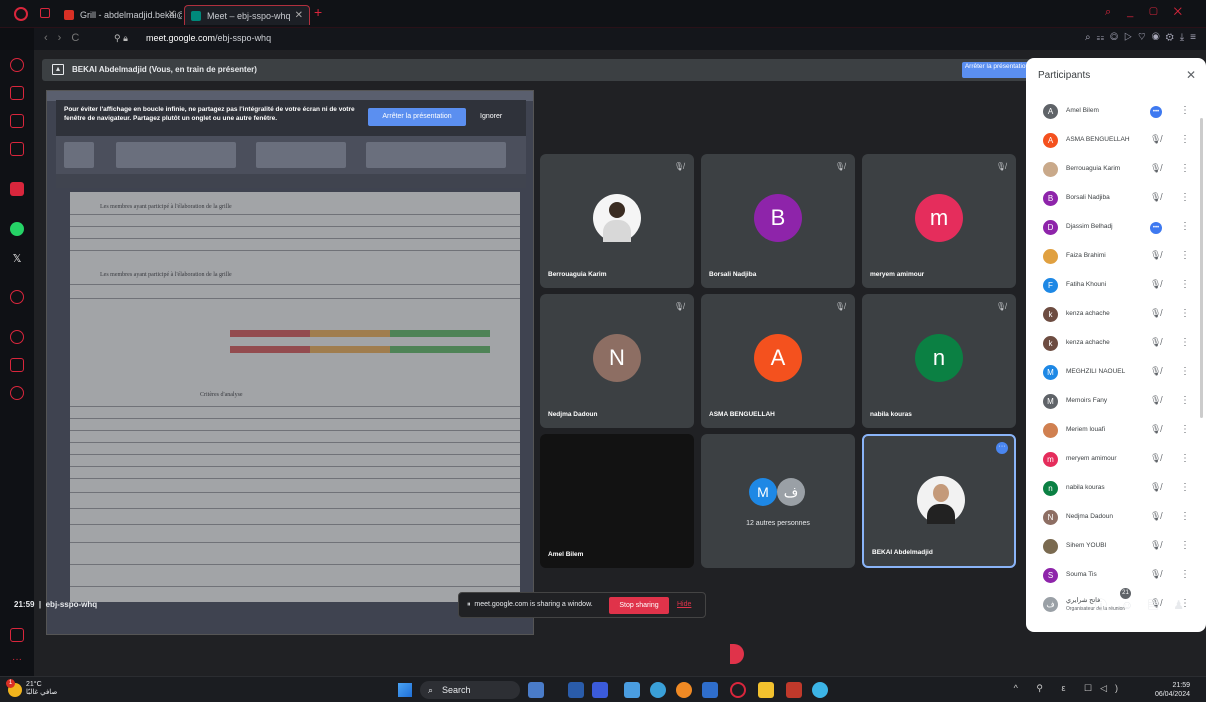  Describe the element at coordinates (17, 189) in the screenshot. I see `aria-ai-icon` at that location.